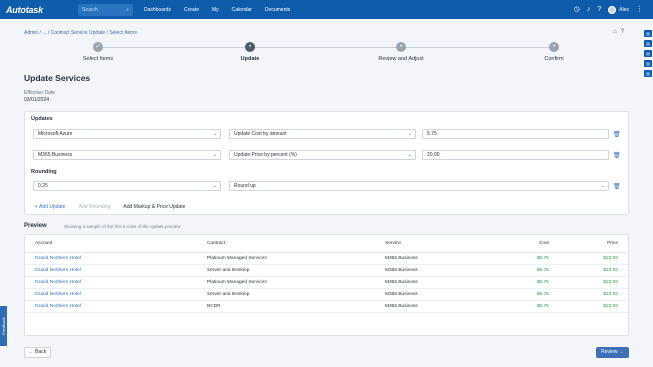 This screenshot has height=367, width=653. What do you see at coordinates (401, 59) in the screenshot?
I see `step-label: Review and Adjust` at bounding box center [401, 59].